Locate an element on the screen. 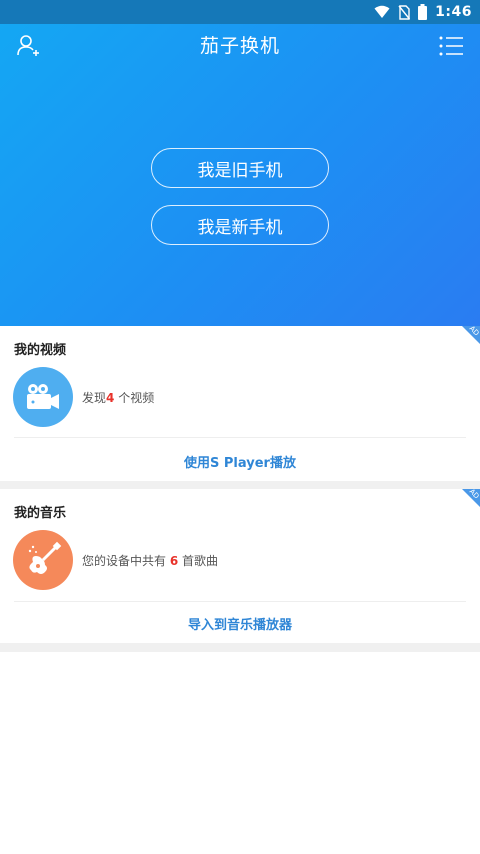  video-card-title: 我的视频 is located at coordinates (40, 350).